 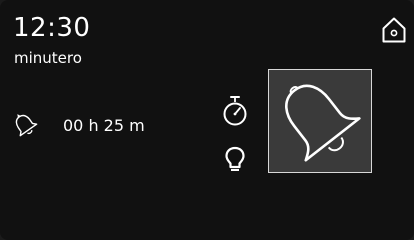 I want to click on alarm-bell-panel, so click(x=320, y=121).